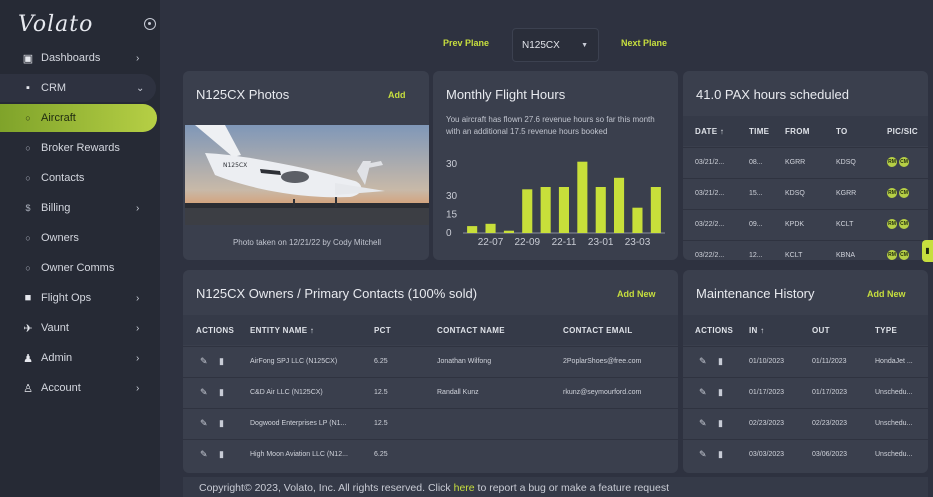 The width and height of the screenshot is (933, 497). What do you see at coordinates (78, 88) in the screenshot?
I see `sidebar-item-crm: ▪ CRM ⌄` at bounding box center [78, 88].